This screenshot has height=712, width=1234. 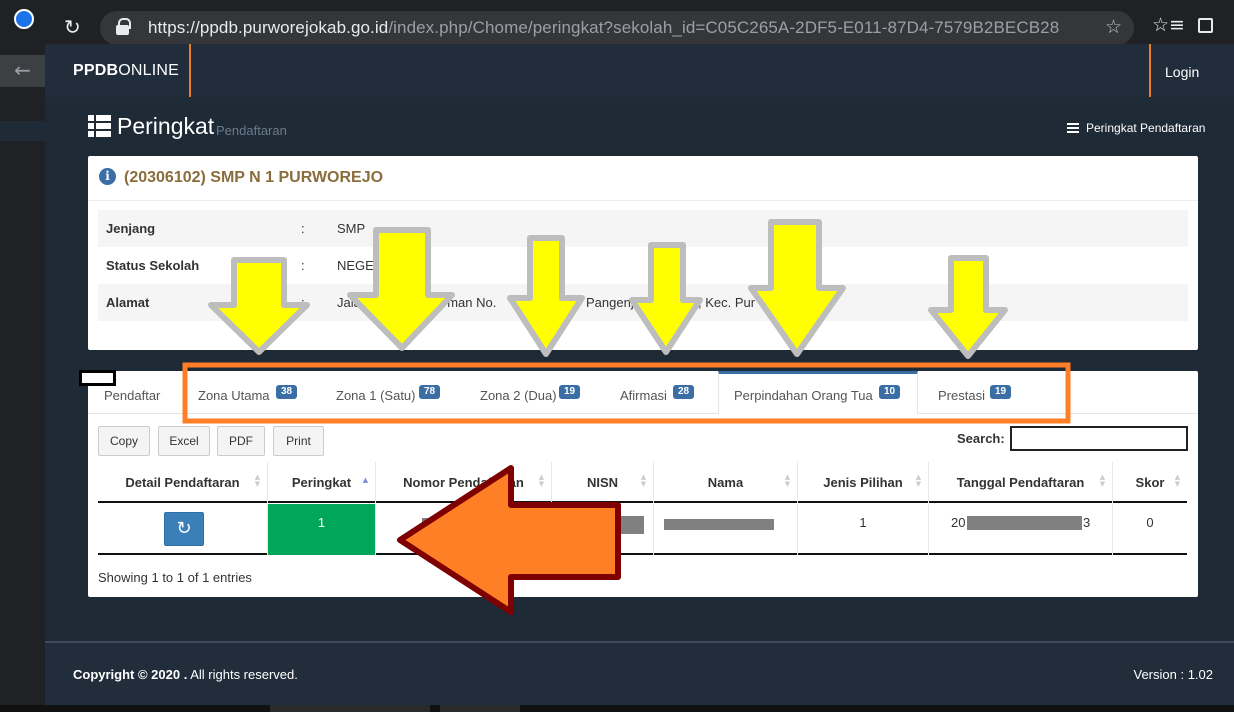 What do you see at coordinates (24, 19) in the screenshot?
I see `site-favicon-icon` at bounding box center [24, 19].